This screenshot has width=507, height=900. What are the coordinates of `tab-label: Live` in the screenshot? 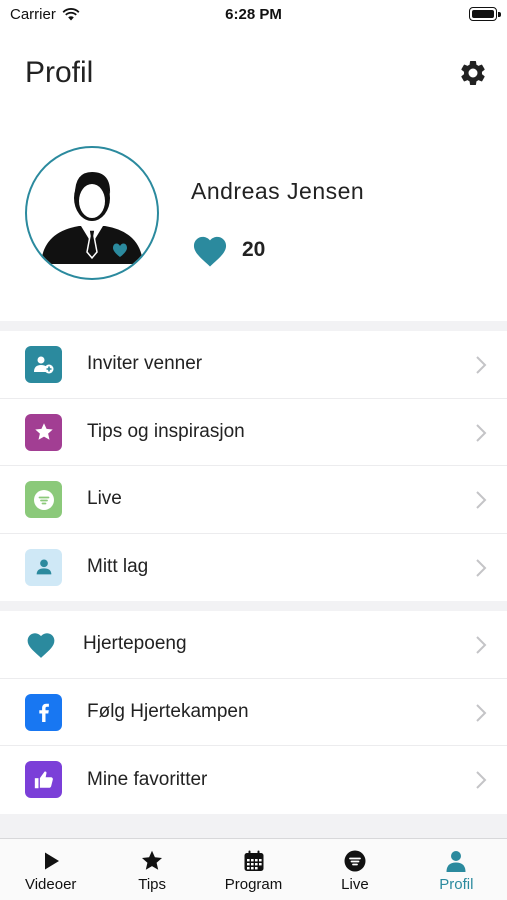 It's located at (355, 884).